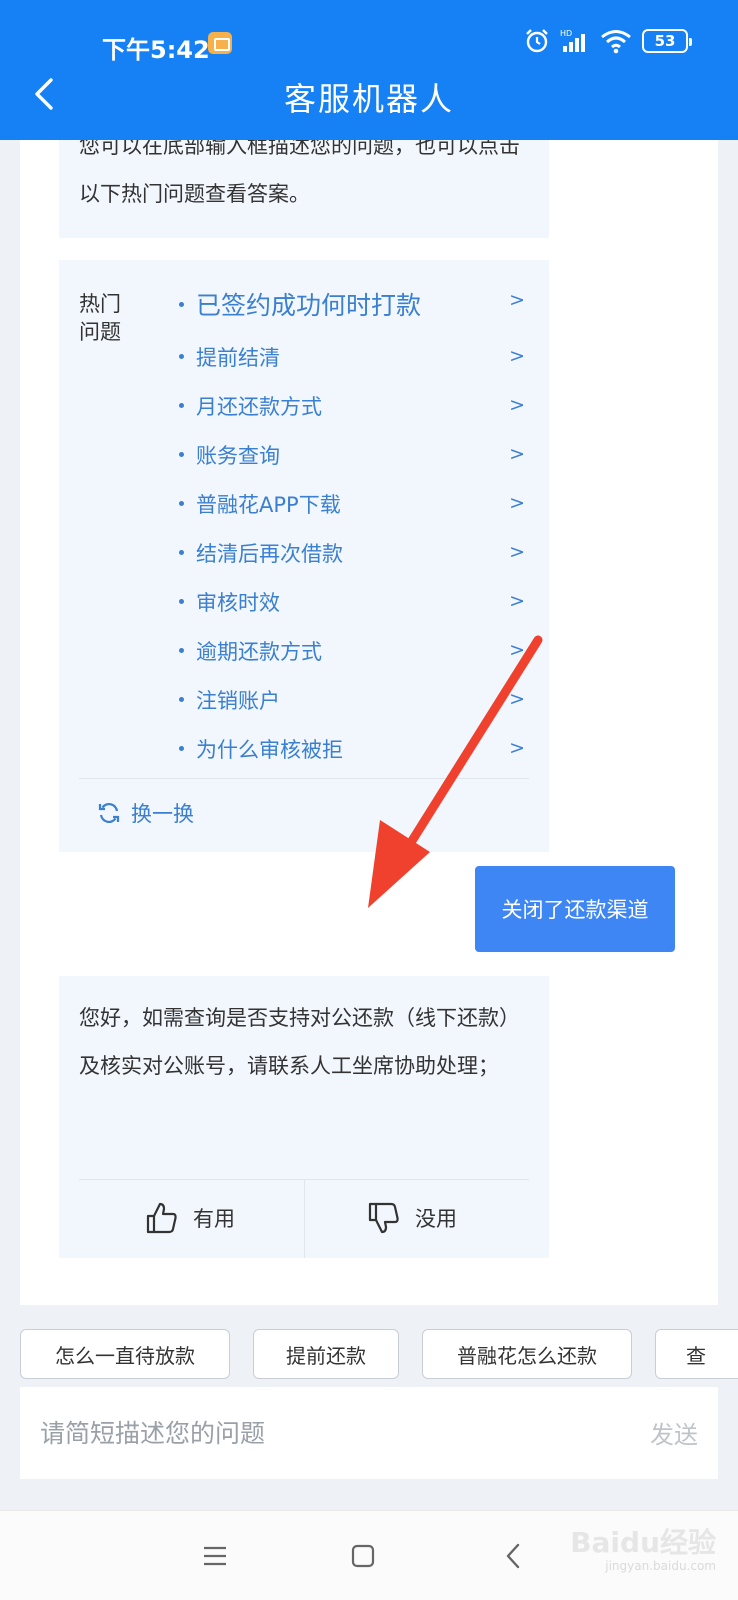 The width and height of the screenshot is (738, 1600). I want to click on system-nav-bar: Baidu经验 jingyan.baidu.com, so click(369, 1555).